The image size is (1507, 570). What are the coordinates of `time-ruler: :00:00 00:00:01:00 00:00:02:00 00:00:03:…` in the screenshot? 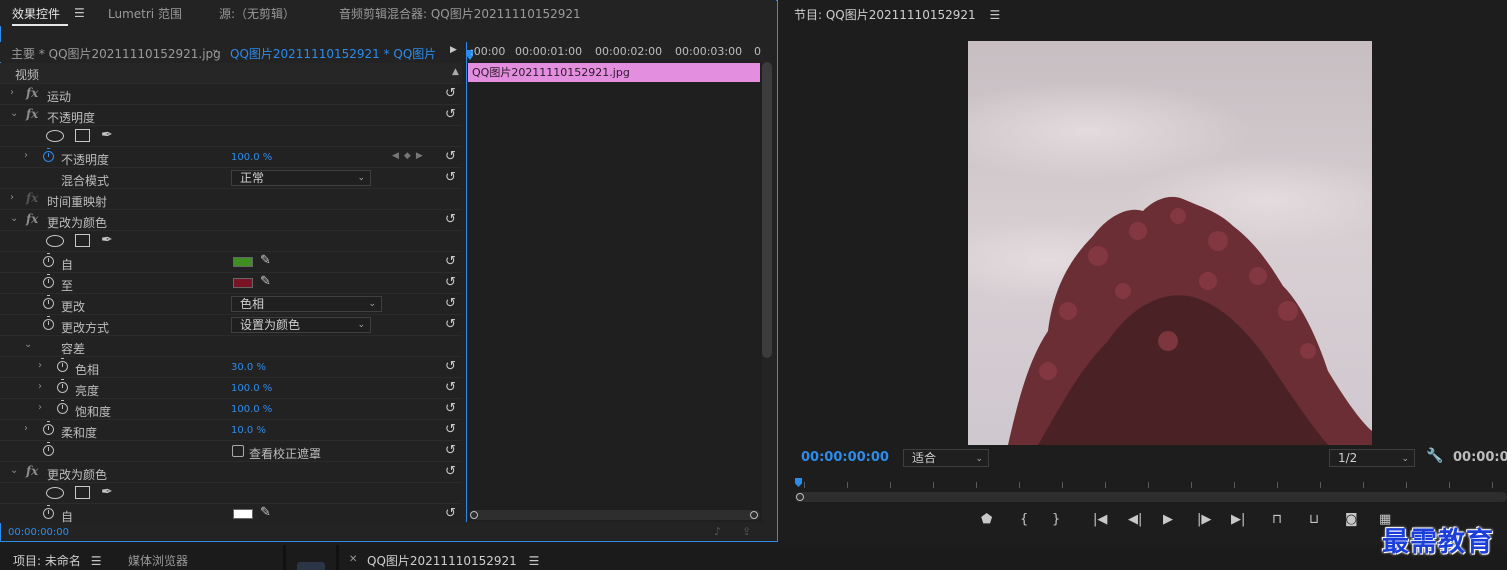 It's located at (614, 52).